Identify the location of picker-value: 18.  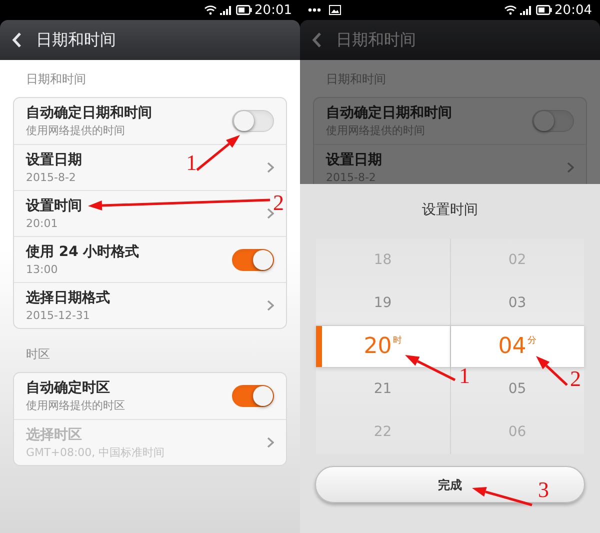
(383, 260).